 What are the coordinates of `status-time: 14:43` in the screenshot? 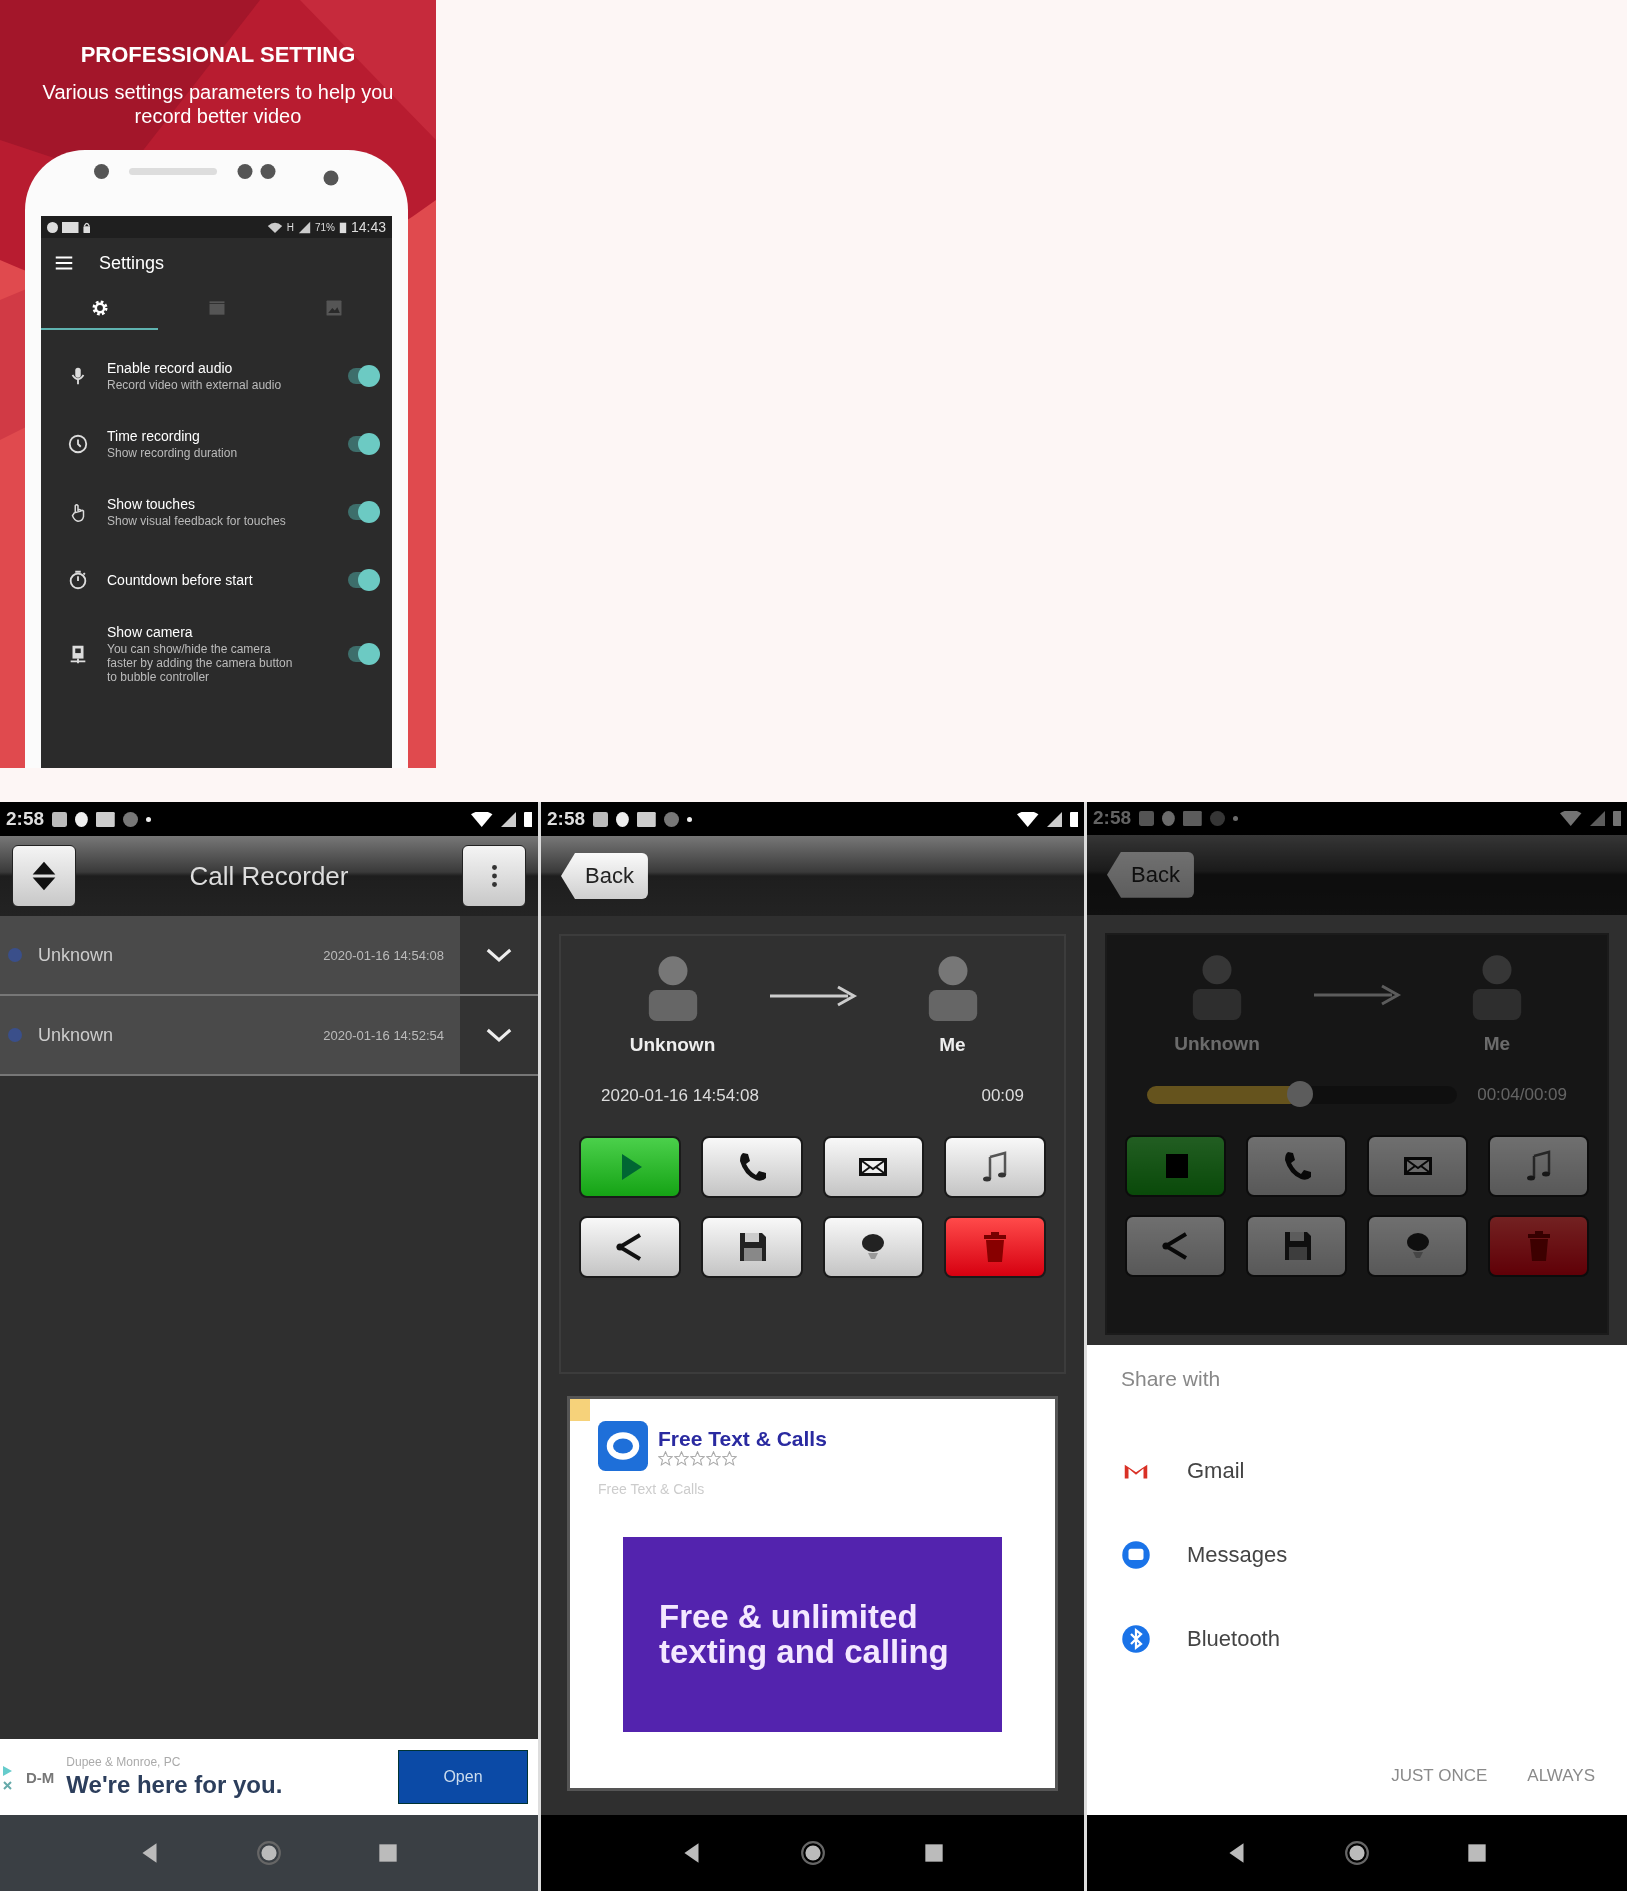 It's located at (368, 227).